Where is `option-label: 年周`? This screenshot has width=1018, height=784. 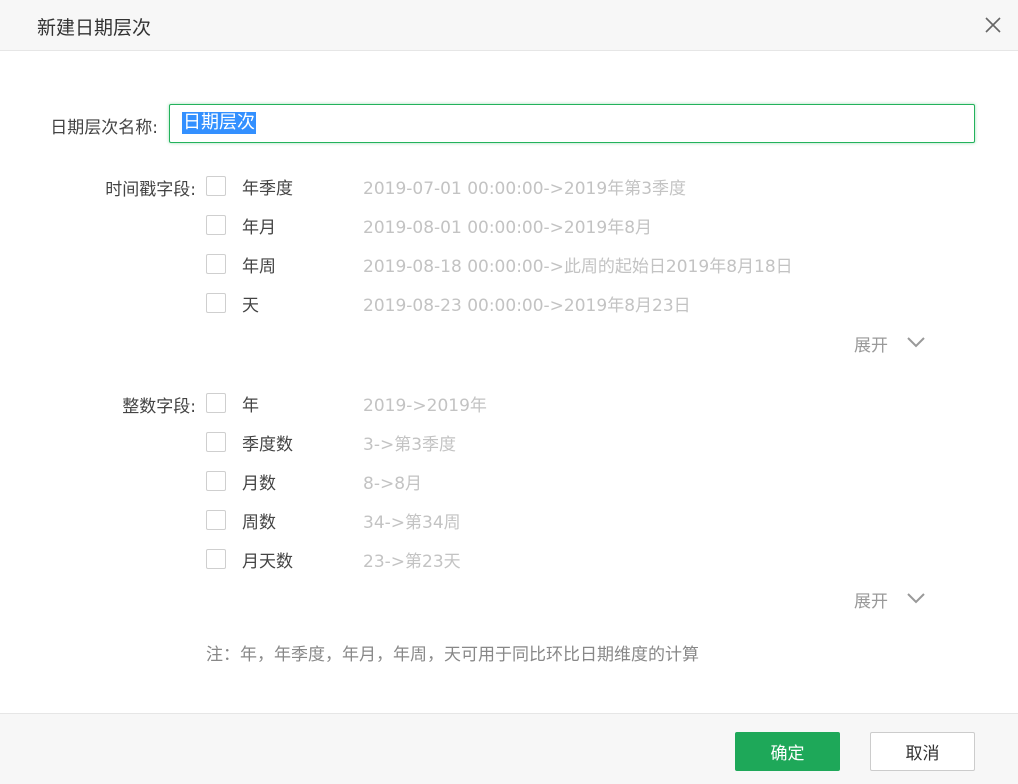
option-label: 年周 is located at coordinates (259, 267).